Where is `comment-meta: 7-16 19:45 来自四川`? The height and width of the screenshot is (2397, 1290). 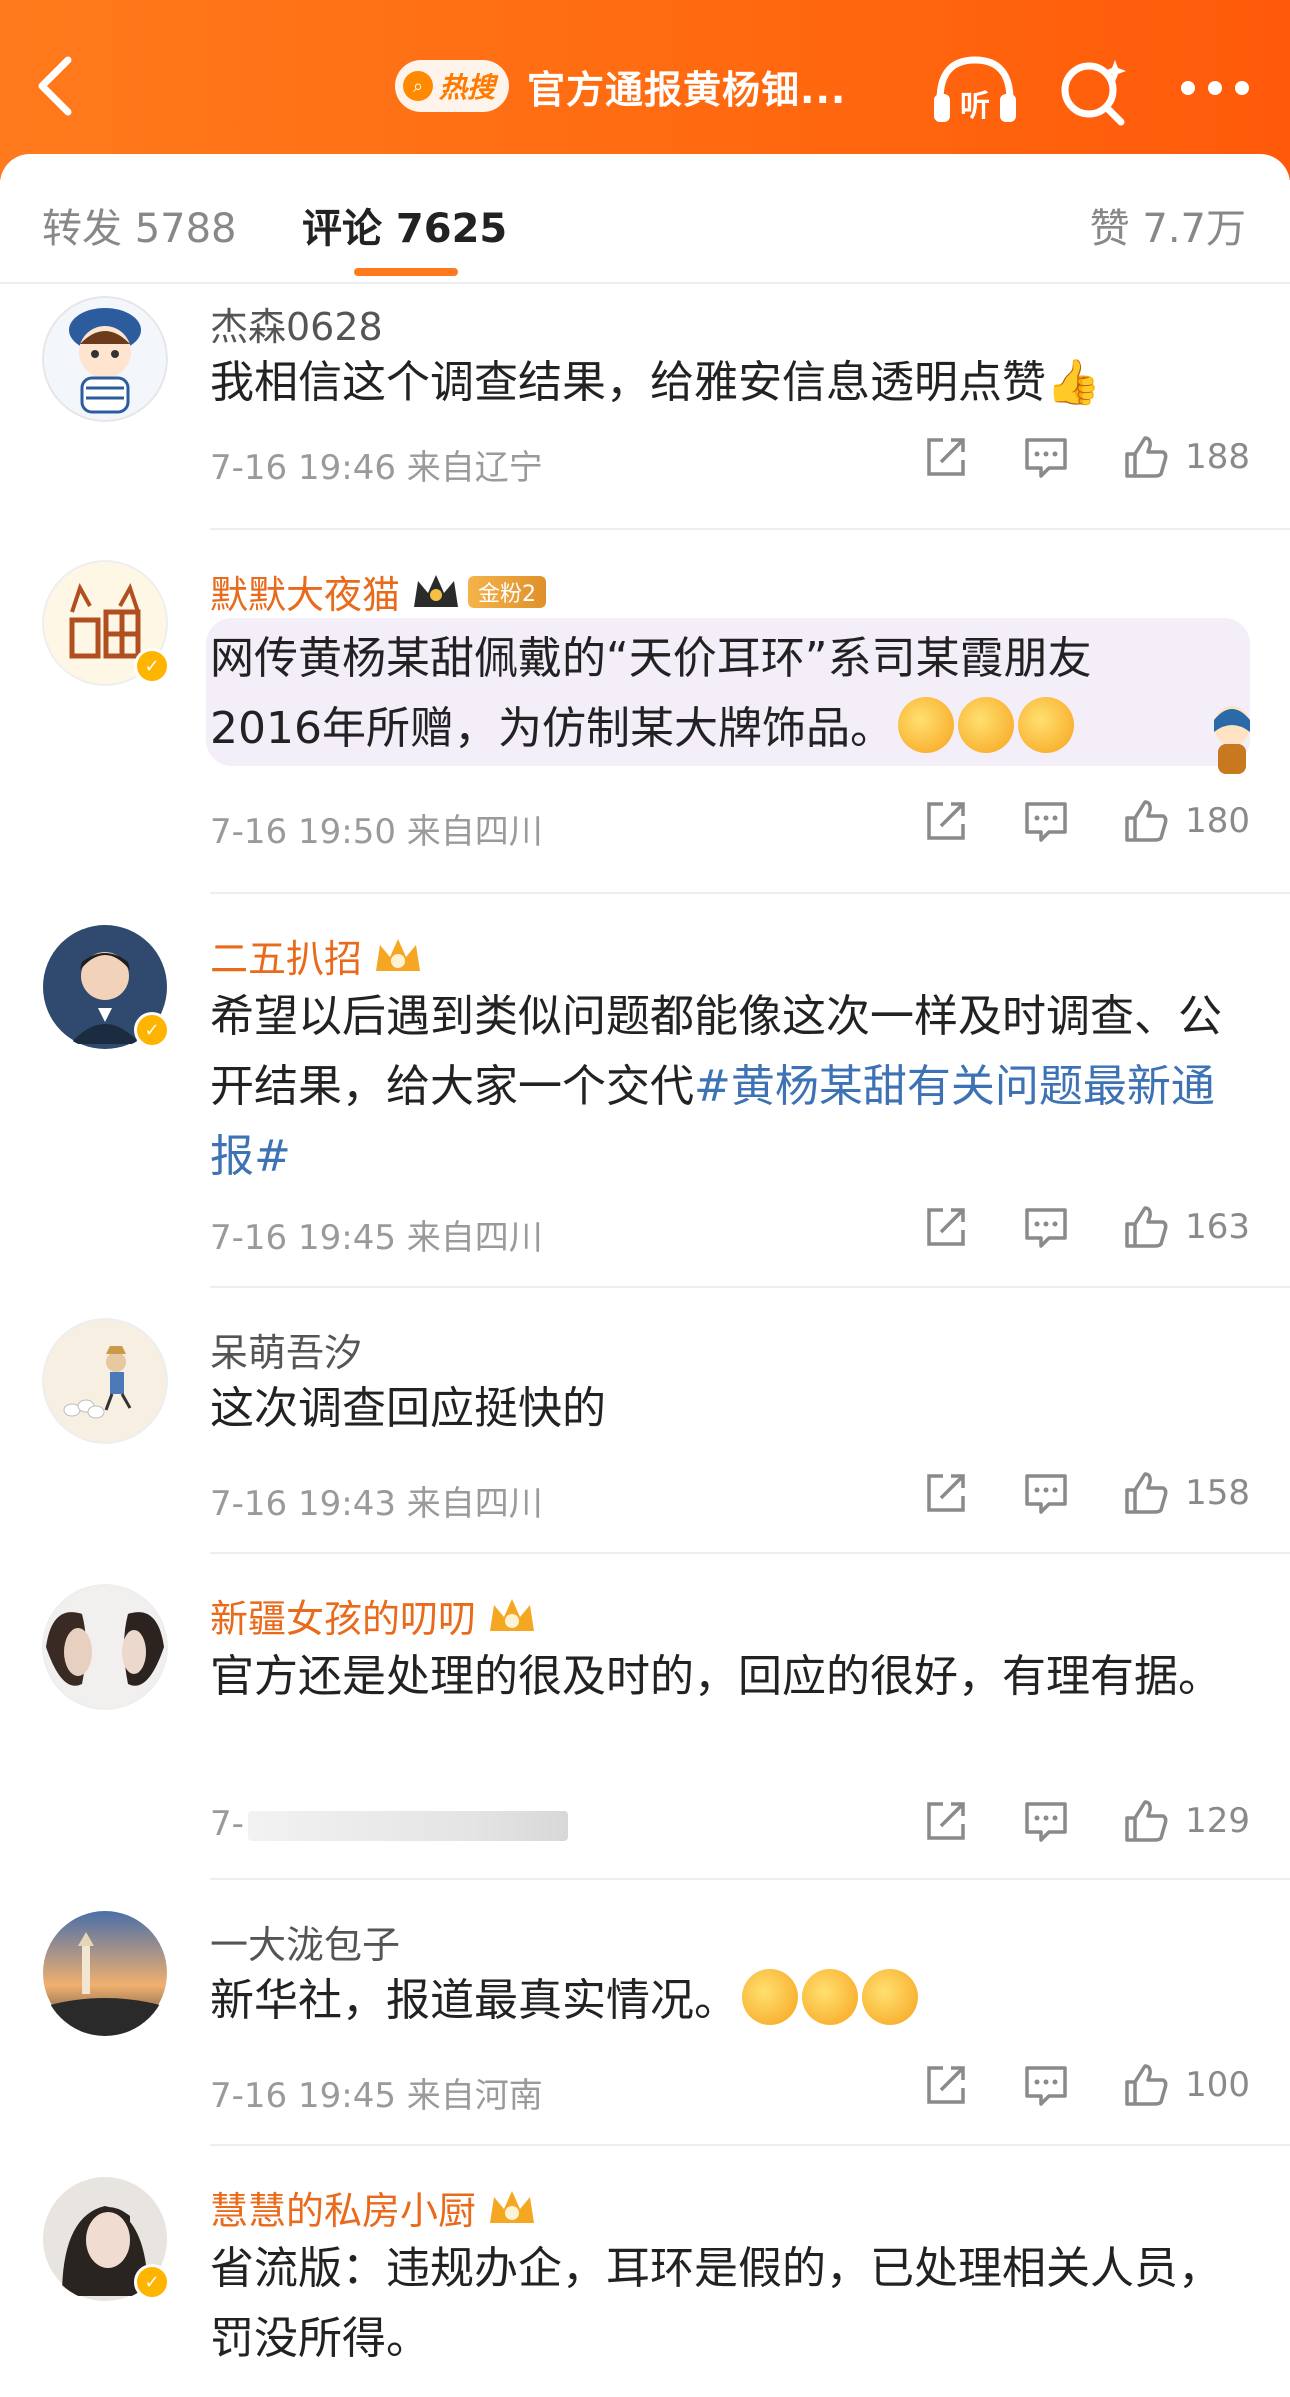
comment-meta: 7-16 19:45 来自四川 is located at coordinates (376, 1234).